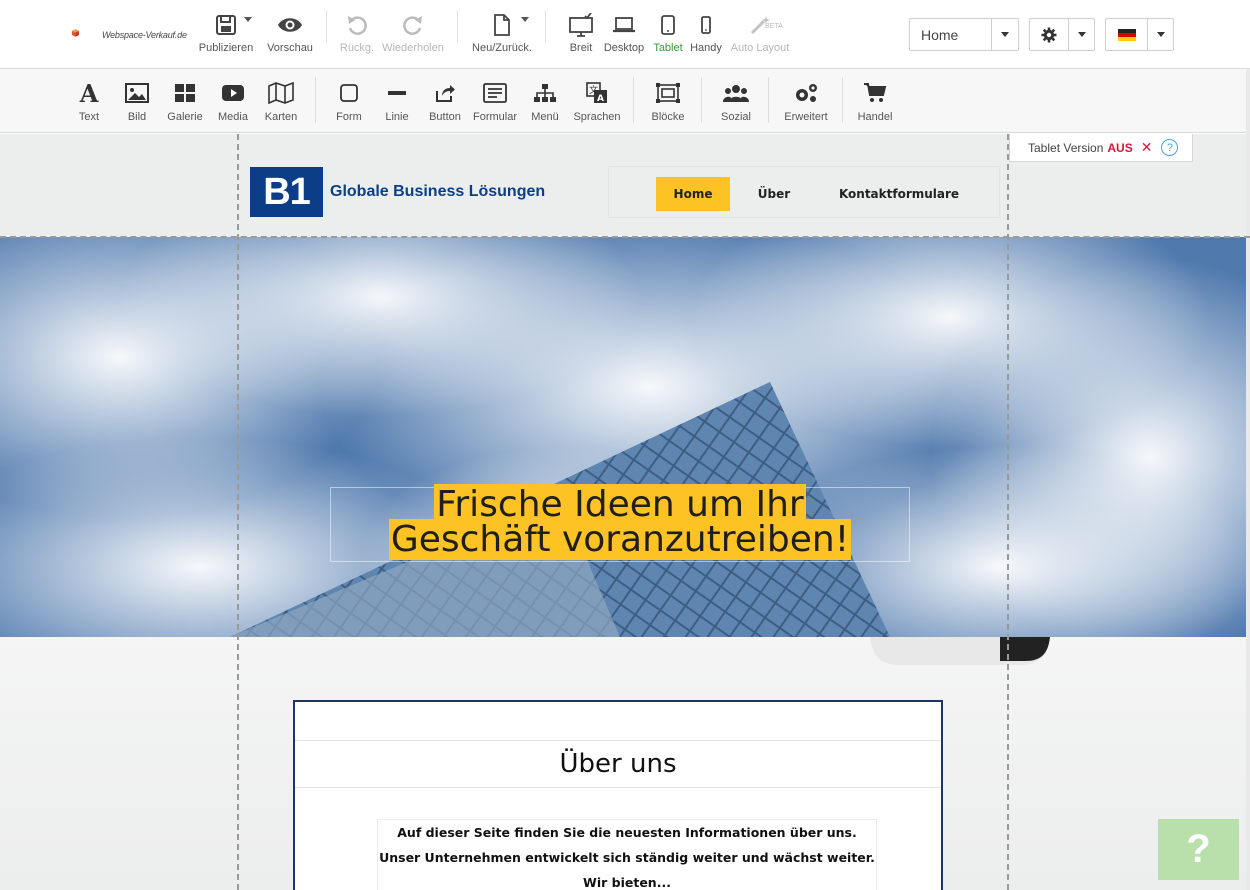 Image resolution: width=1250 pixels, height=890 pixels. Describe the element at coordinates (357, 25) in the screenshot. I see `undo-icon` at that location.